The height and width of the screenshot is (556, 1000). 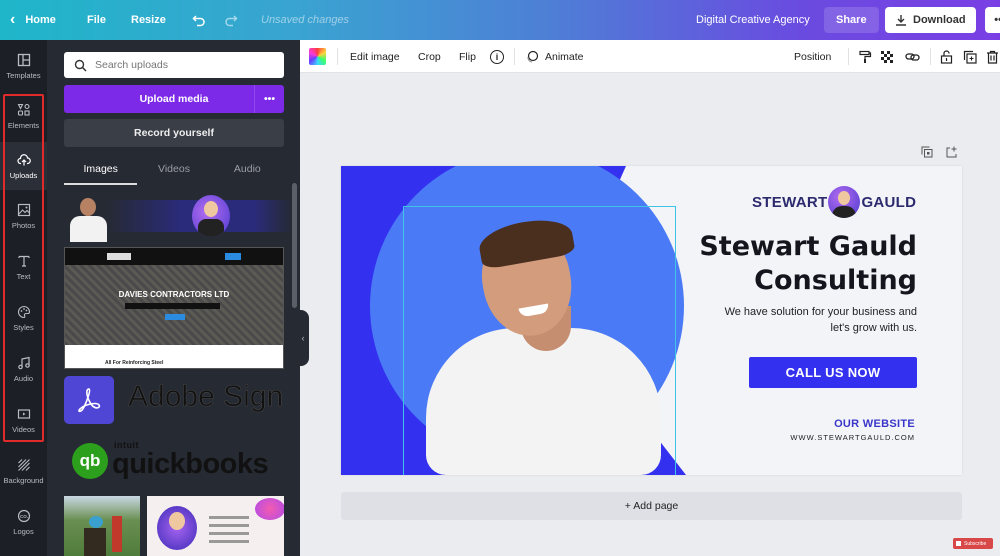 What do you see at coordinates (429, 56) in the screenshot?
I see `crop-button: Crop` at bounding box center [429, 56].